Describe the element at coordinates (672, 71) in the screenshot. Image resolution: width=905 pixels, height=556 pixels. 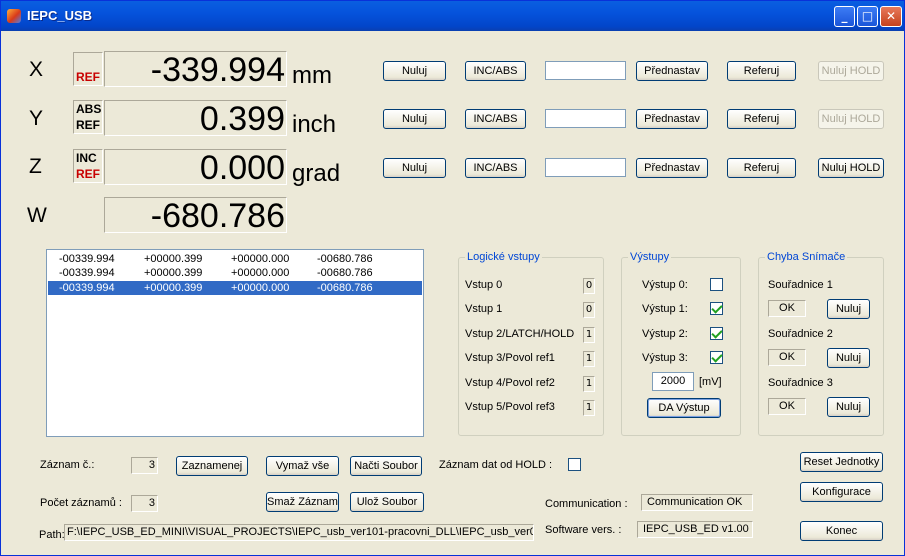
I see `axis-x-prednastav-button: Přednastav` at that location.